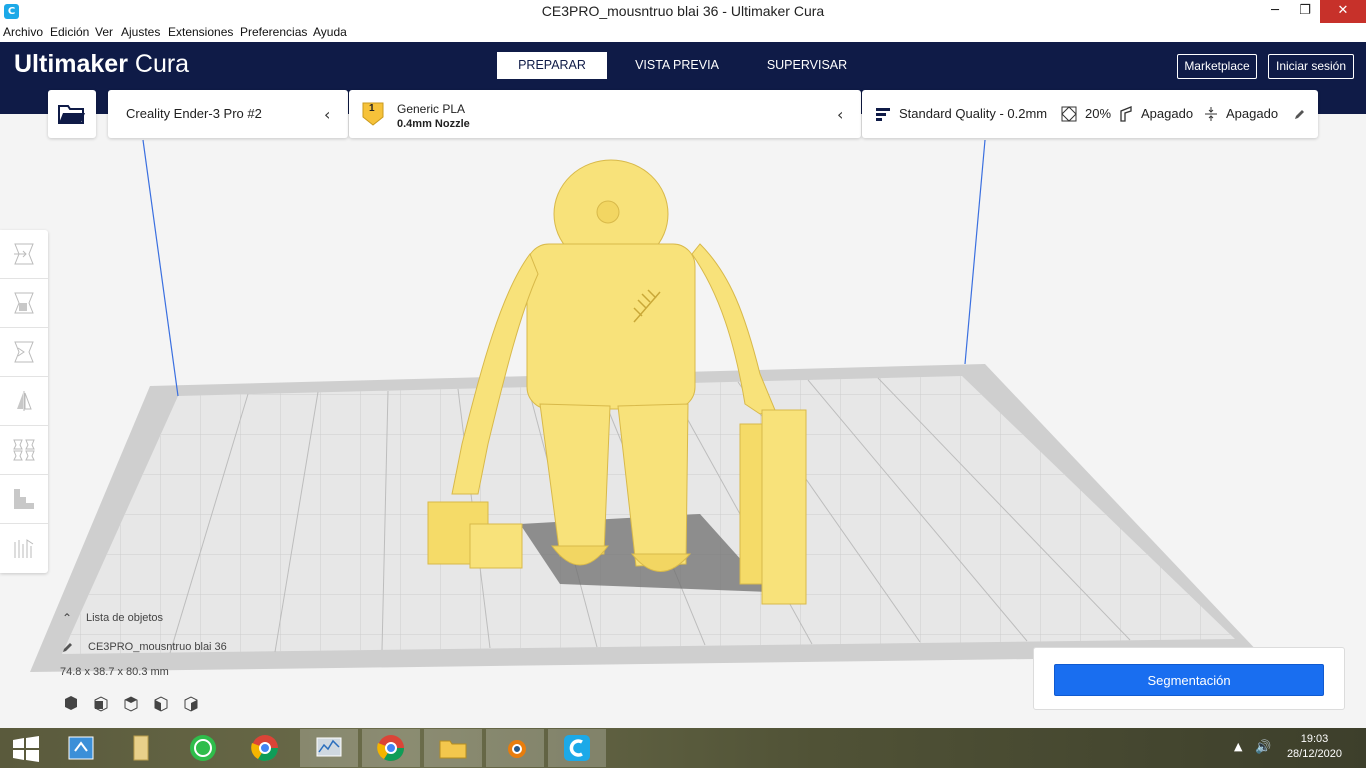 This screenshot has height=768, width=1366. What do you see at coordinates (1098, 113) in the screenshot?
I see `infill-value: 20%` at bounding box center [1098, 113].